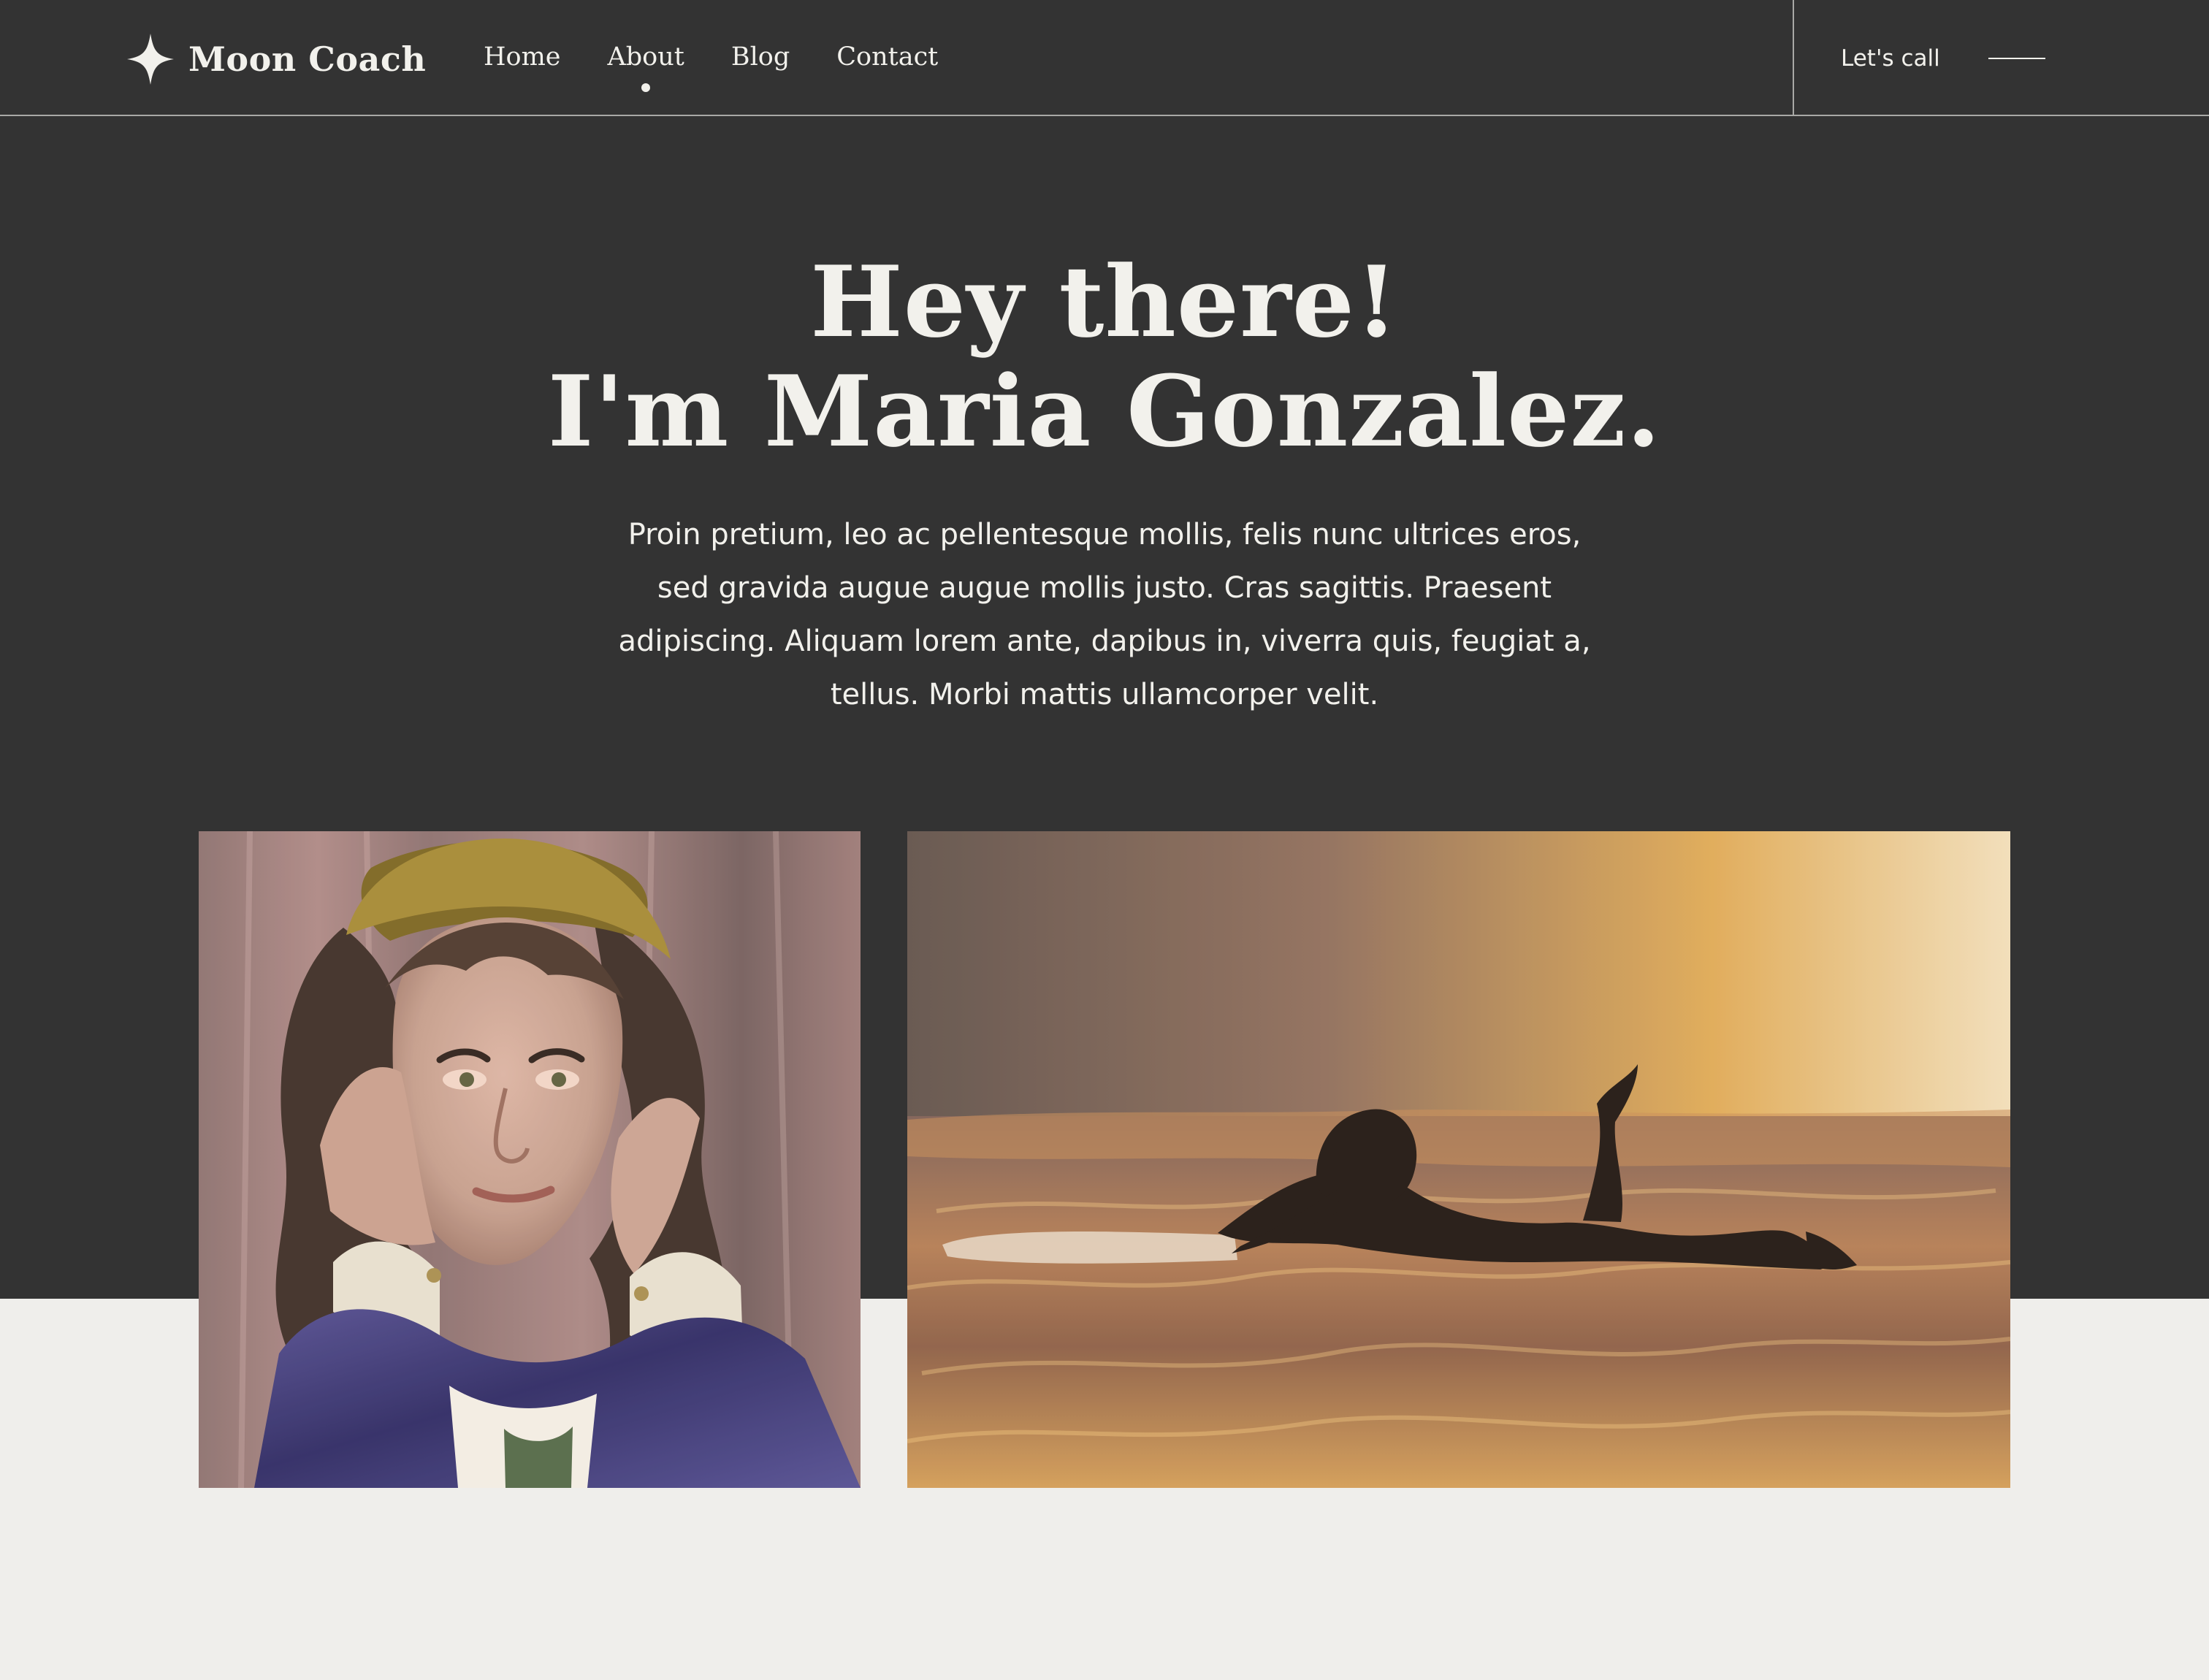  What do you see at coordinates (522, 57) in the screenshot?
I see `nav-item-home: Home` at bounding box center [522, 57].